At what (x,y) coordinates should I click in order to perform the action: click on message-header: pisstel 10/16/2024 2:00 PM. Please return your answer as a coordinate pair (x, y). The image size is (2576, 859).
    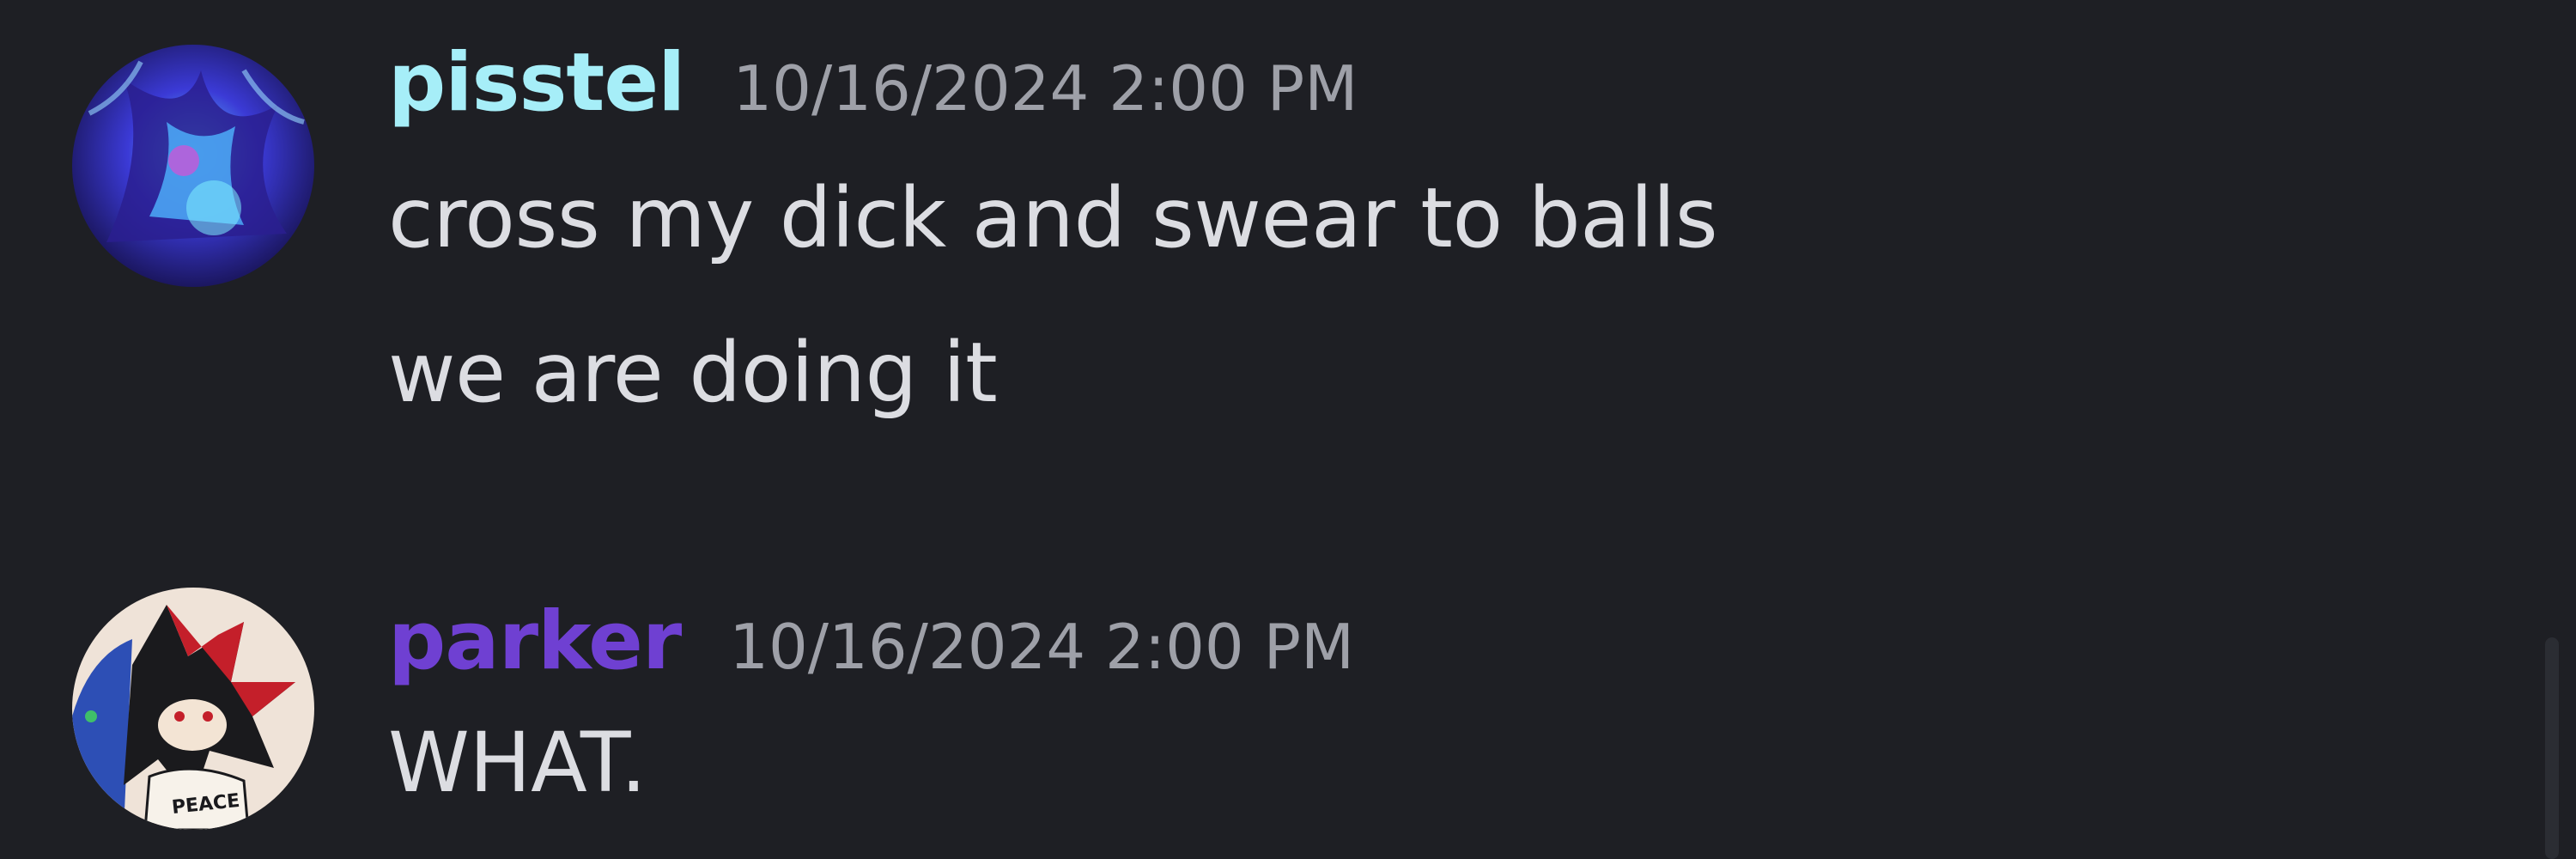
    Looking at the image, I should click on (873, 83).